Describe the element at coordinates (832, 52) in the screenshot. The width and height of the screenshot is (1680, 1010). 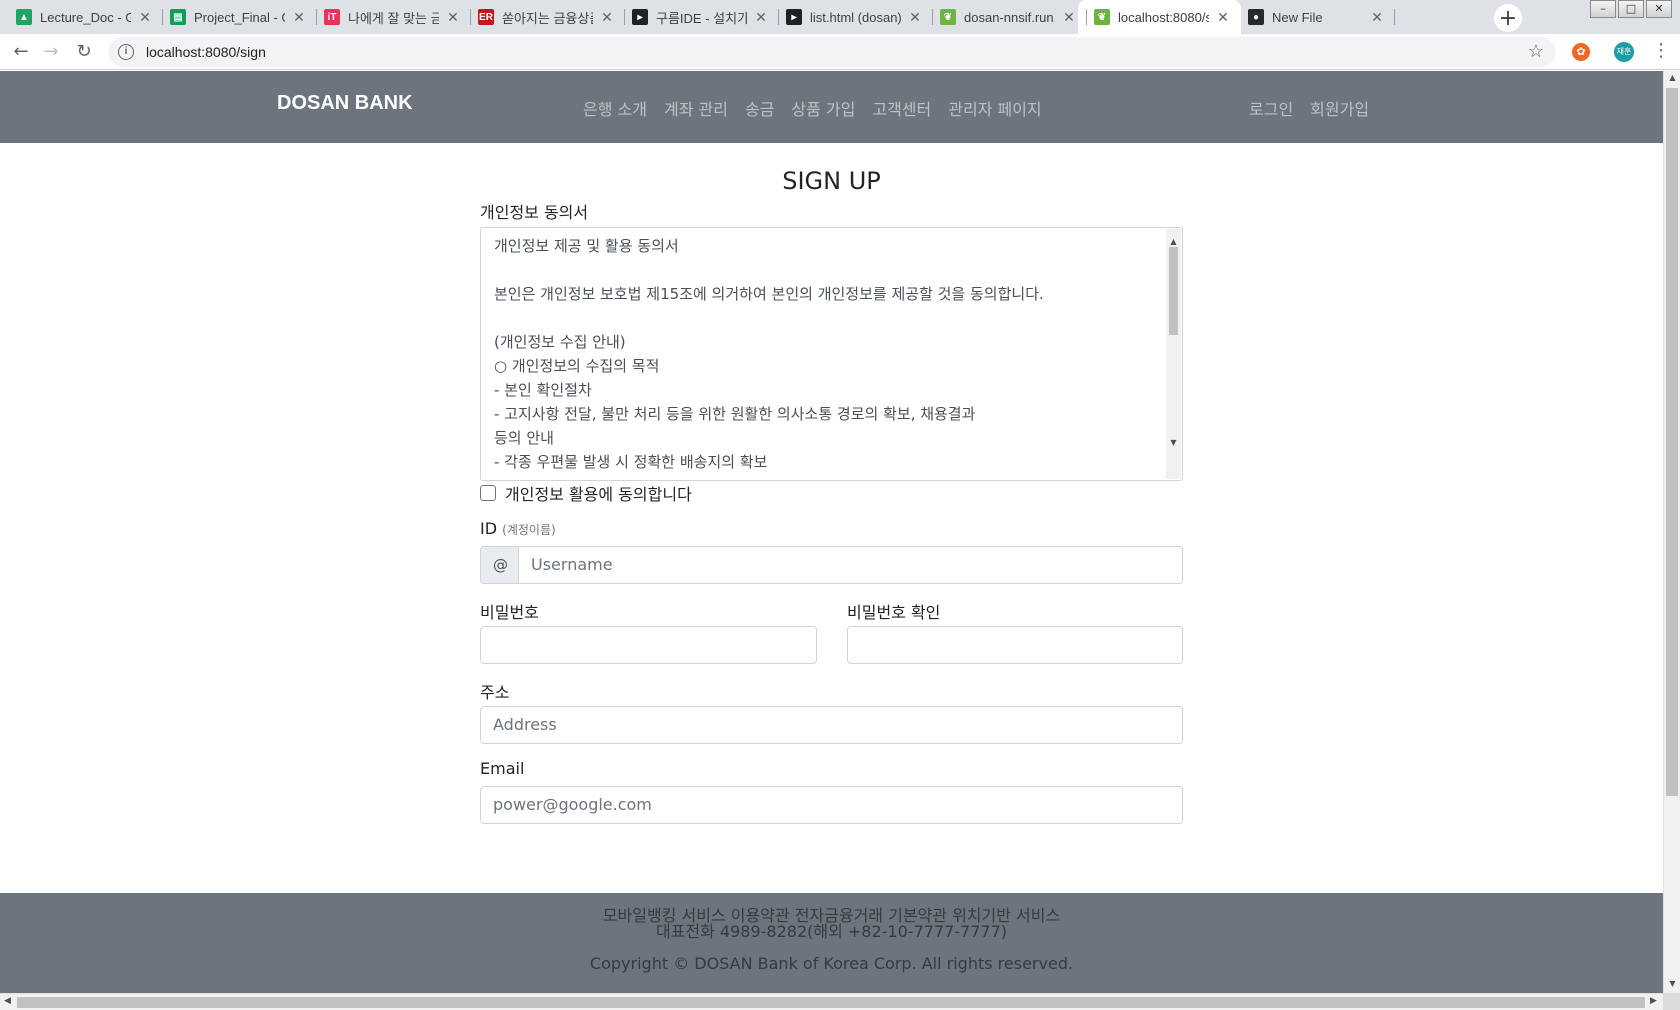
I see `address-bar: i localhost:8080/sign ☆` at that location.